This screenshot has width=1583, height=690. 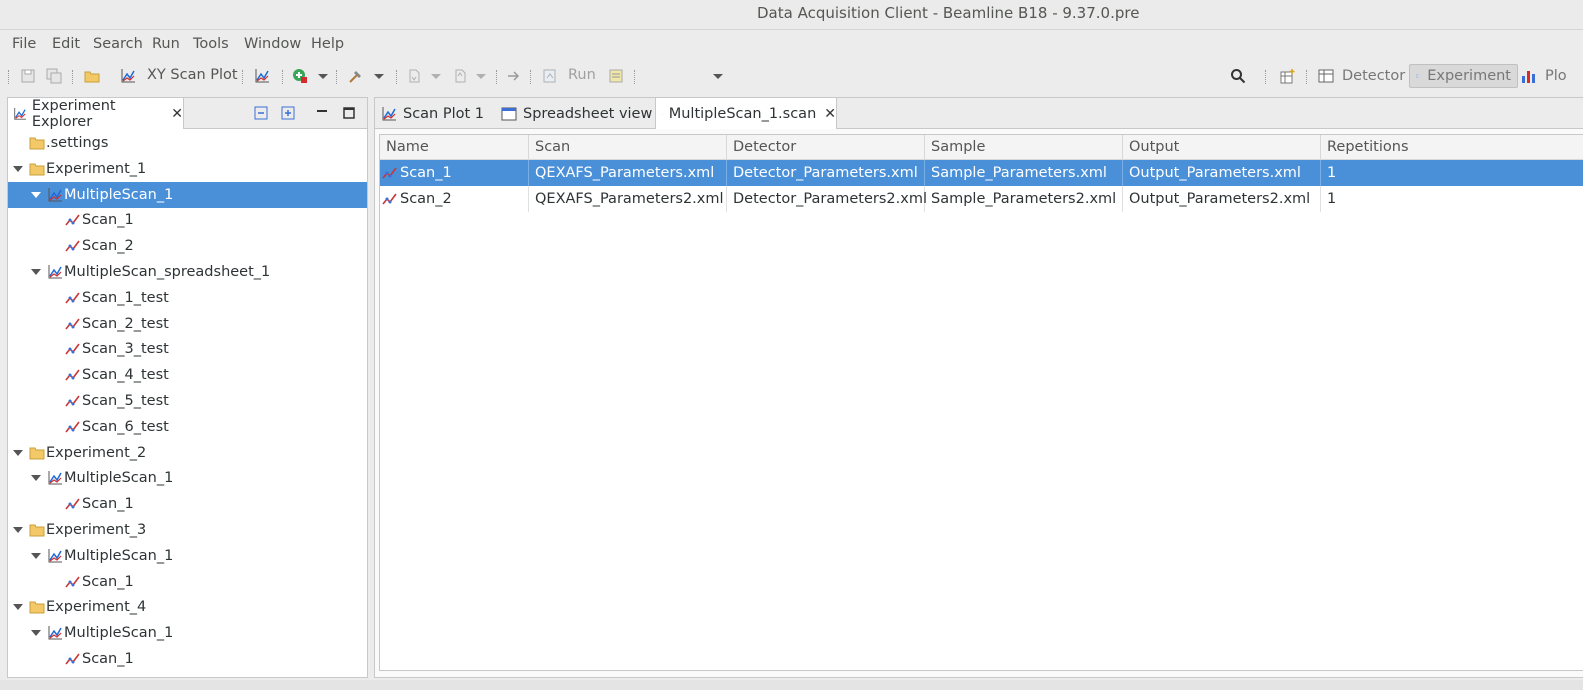 What do you see at coordinates (300, 76) in the screenshot?
I see `add-scan-icon` at bounding box center [300, 76].